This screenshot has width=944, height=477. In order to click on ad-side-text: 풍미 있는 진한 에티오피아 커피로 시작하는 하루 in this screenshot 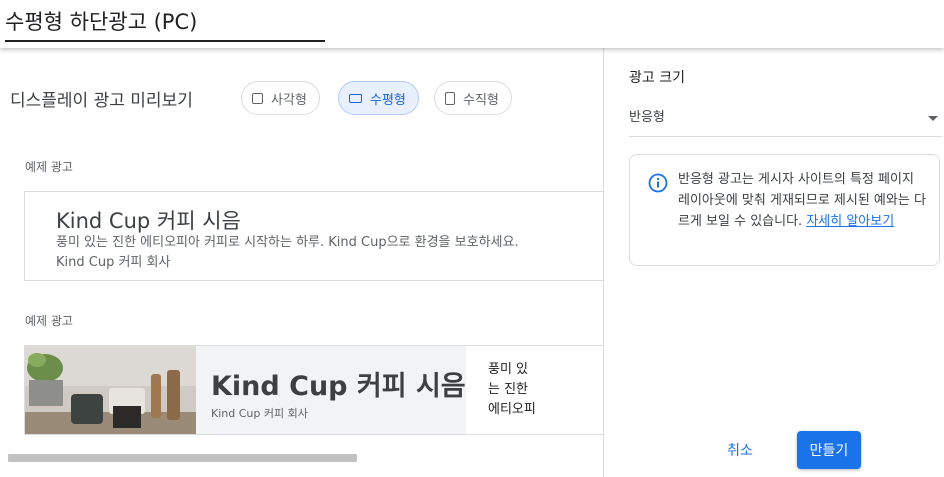, I will do `click(512, 389)`.